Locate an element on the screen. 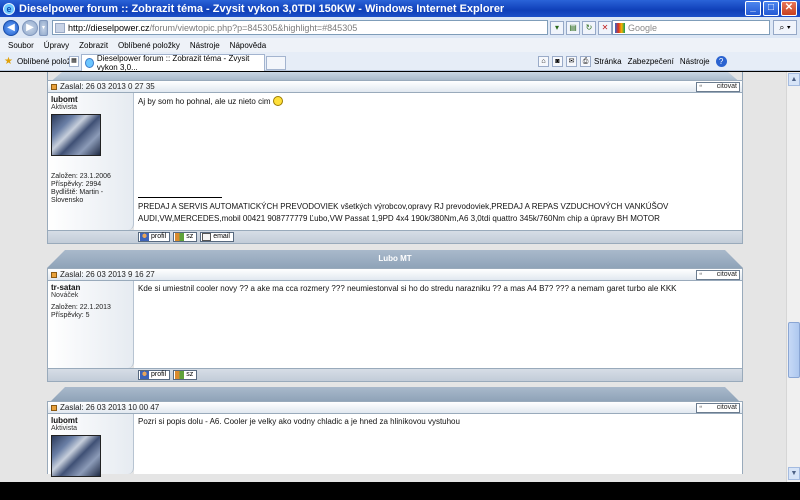 The height and width of the screenshot is (500, 800). new-tab-button is located at coordinates (276, 63).